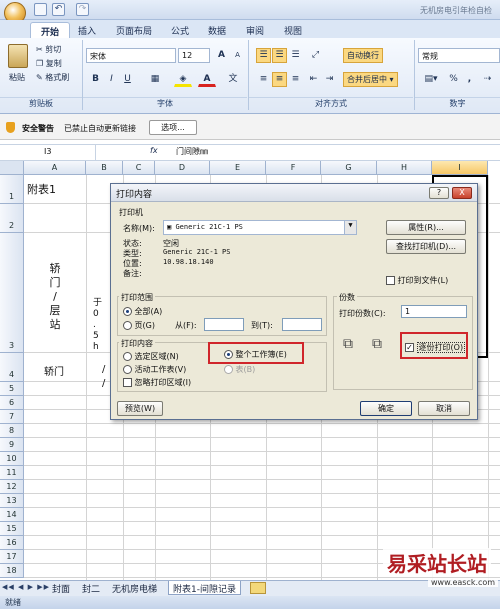 This screenshot has width=500, height=609. What do you see at coordinates (139, 168) in the screenshot?
I see `column-header: C` at bounding box center [139, 168].